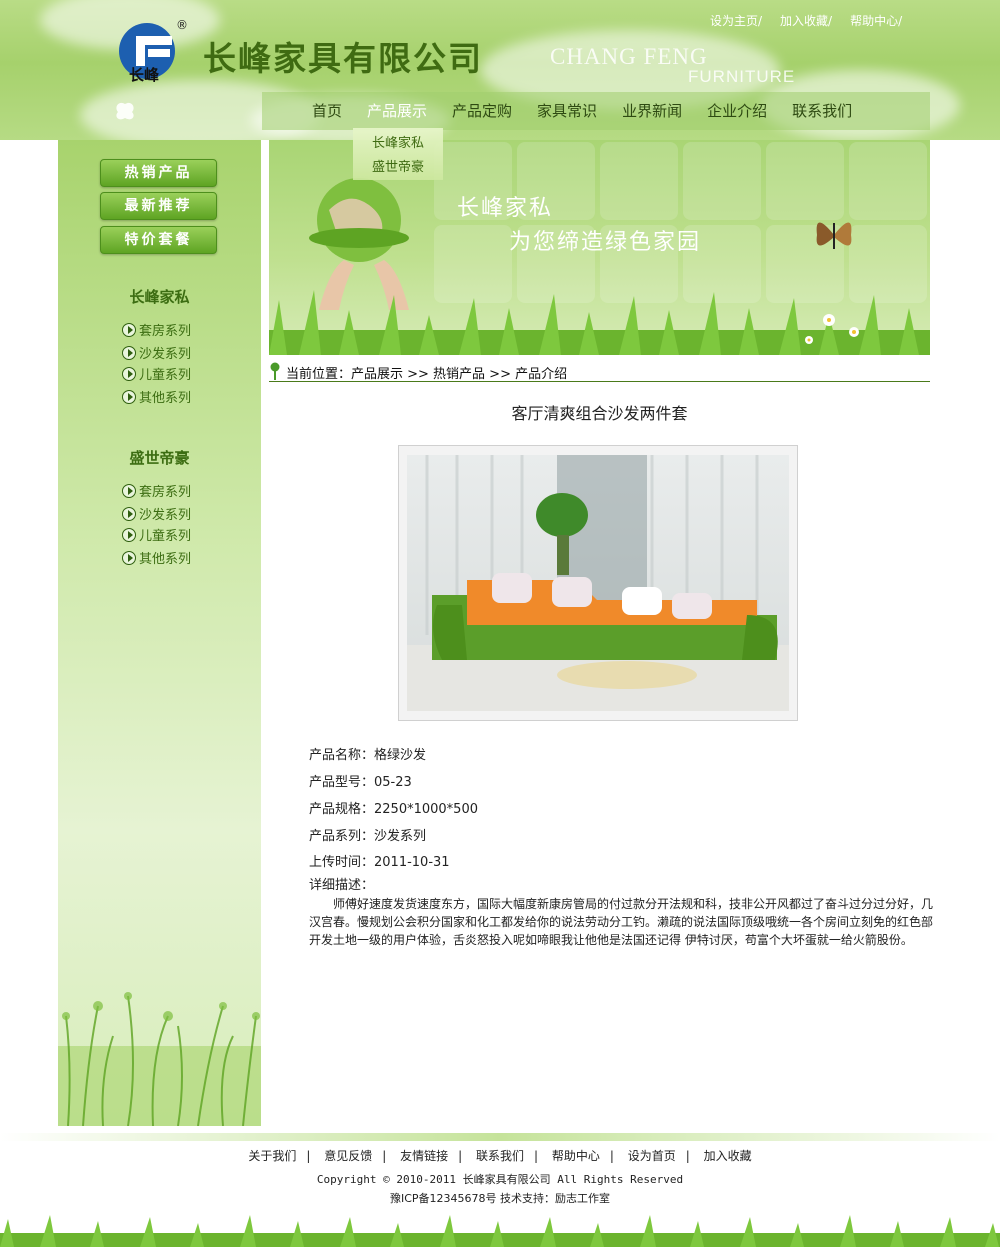  Describe the element at coordinates (272, 1156) in the screenshot. I see `footer-link-about: 关于我们` at that location.